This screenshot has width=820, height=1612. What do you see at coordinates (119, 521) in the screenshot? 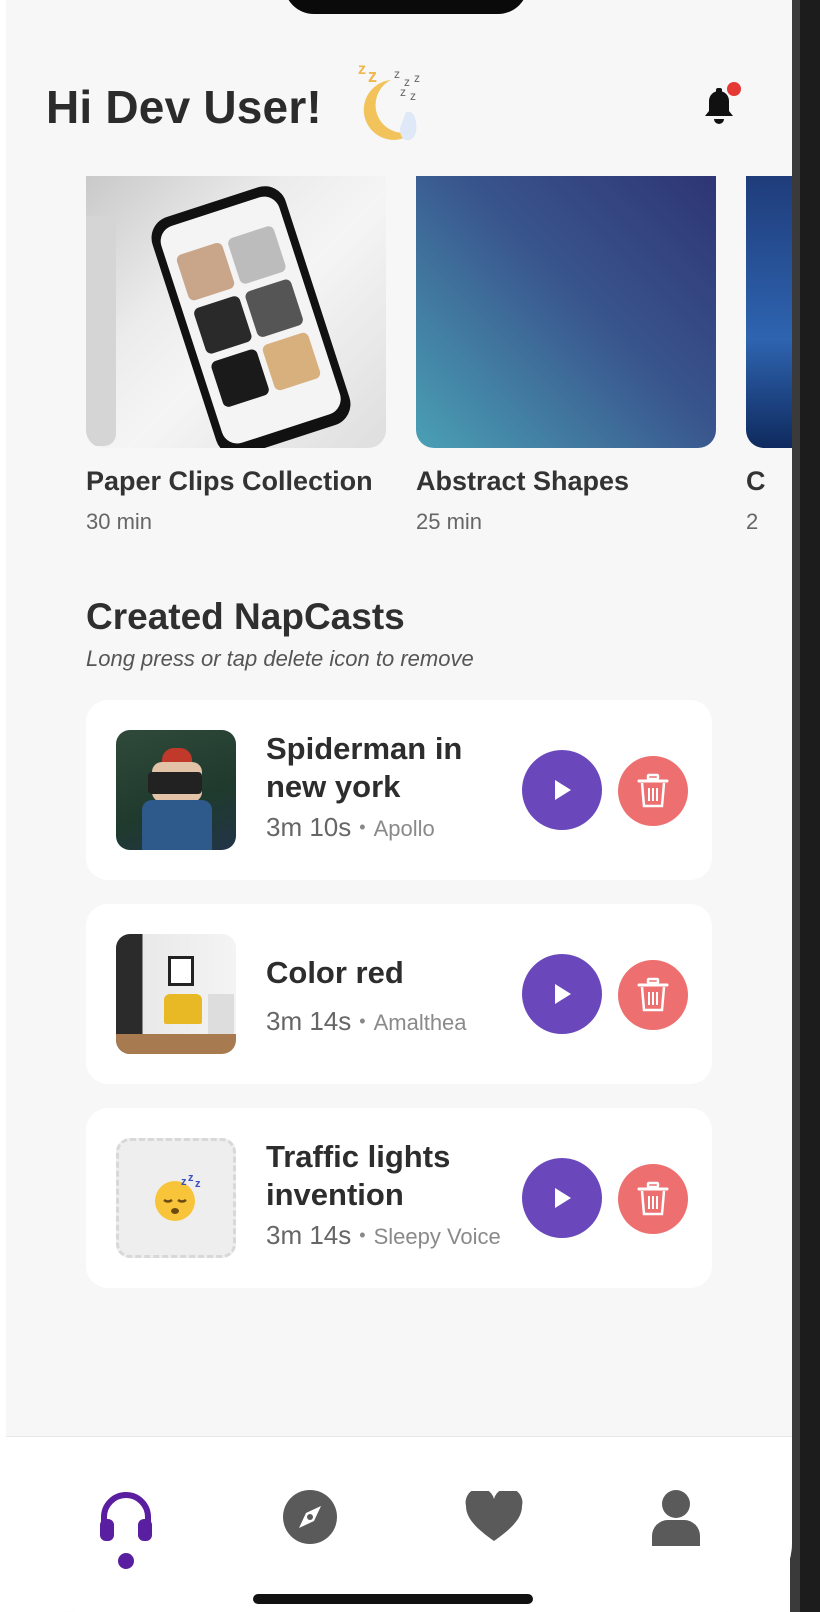
I see `featured-duration: 30 min` at bounding box center [119, 521].